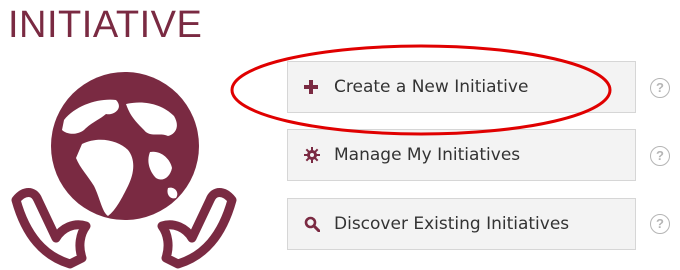 Image resolution: width=680 pixels, height=270 pixels. Describe the element at coordinates (431, 87) in the screenshot. I see `create-initiative-label: Create a New Initiative` at that location.